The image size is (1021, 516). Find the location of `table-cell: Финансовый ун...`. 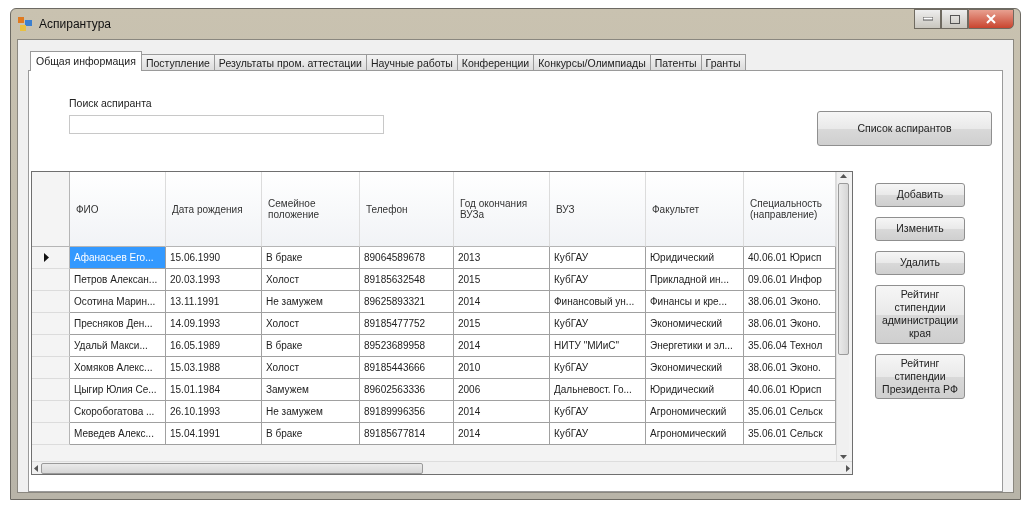

table-cell: Финансовый ун... is located at coordinates (598, 302).